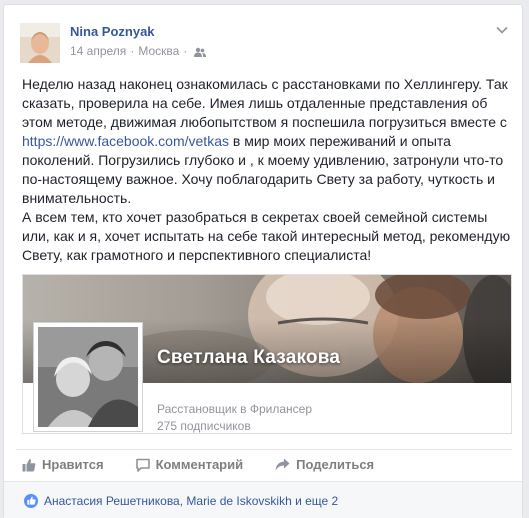  Describe the element at coordinates (40, 43) in the screenshot. I see `author-avatar` at that location.